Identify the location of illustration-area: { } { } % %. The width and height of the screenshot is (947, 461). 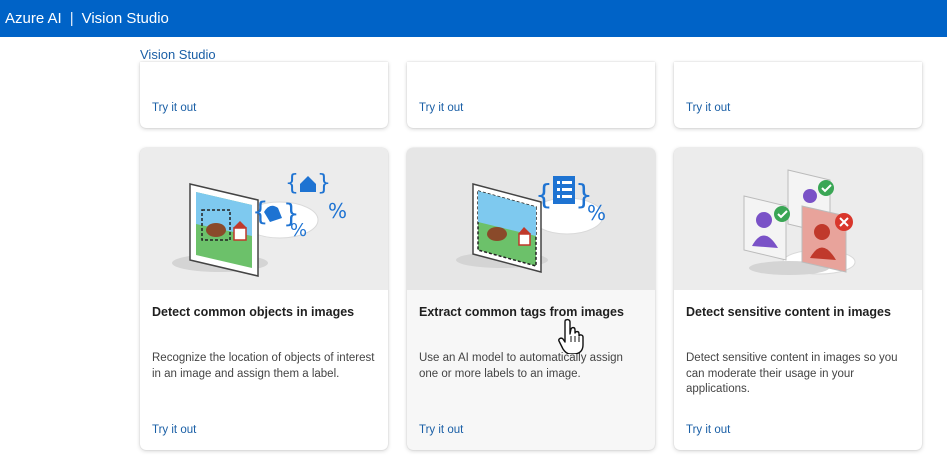
(264, 219).